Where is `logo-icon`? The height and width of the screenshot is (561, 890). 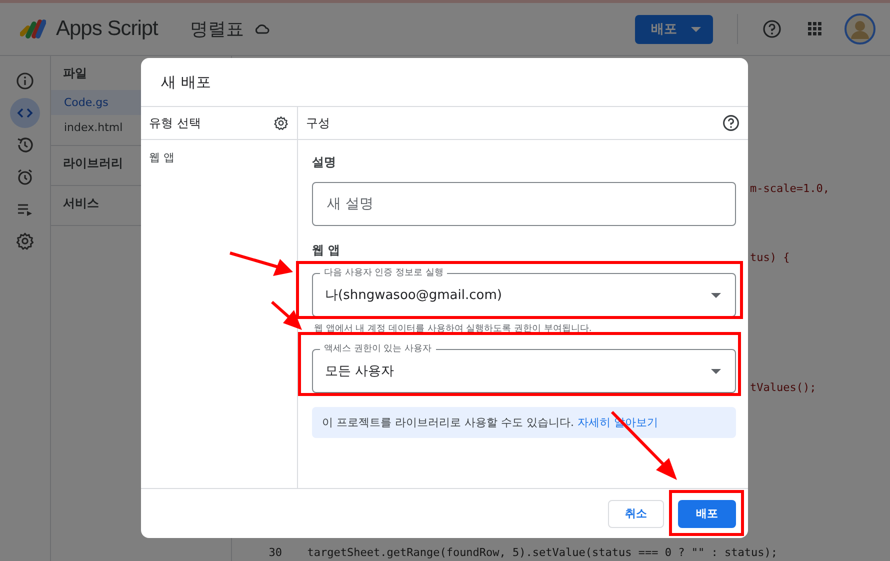 logo-icon is located at coordinates (33, 29).